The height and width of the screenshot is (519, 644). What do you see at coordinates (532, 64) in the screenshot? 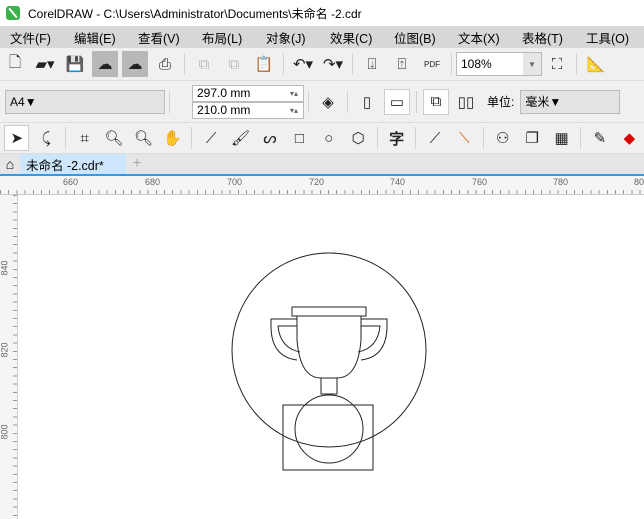
I see `chevron-down-icon: ▼` at bounding box center [532, 64].